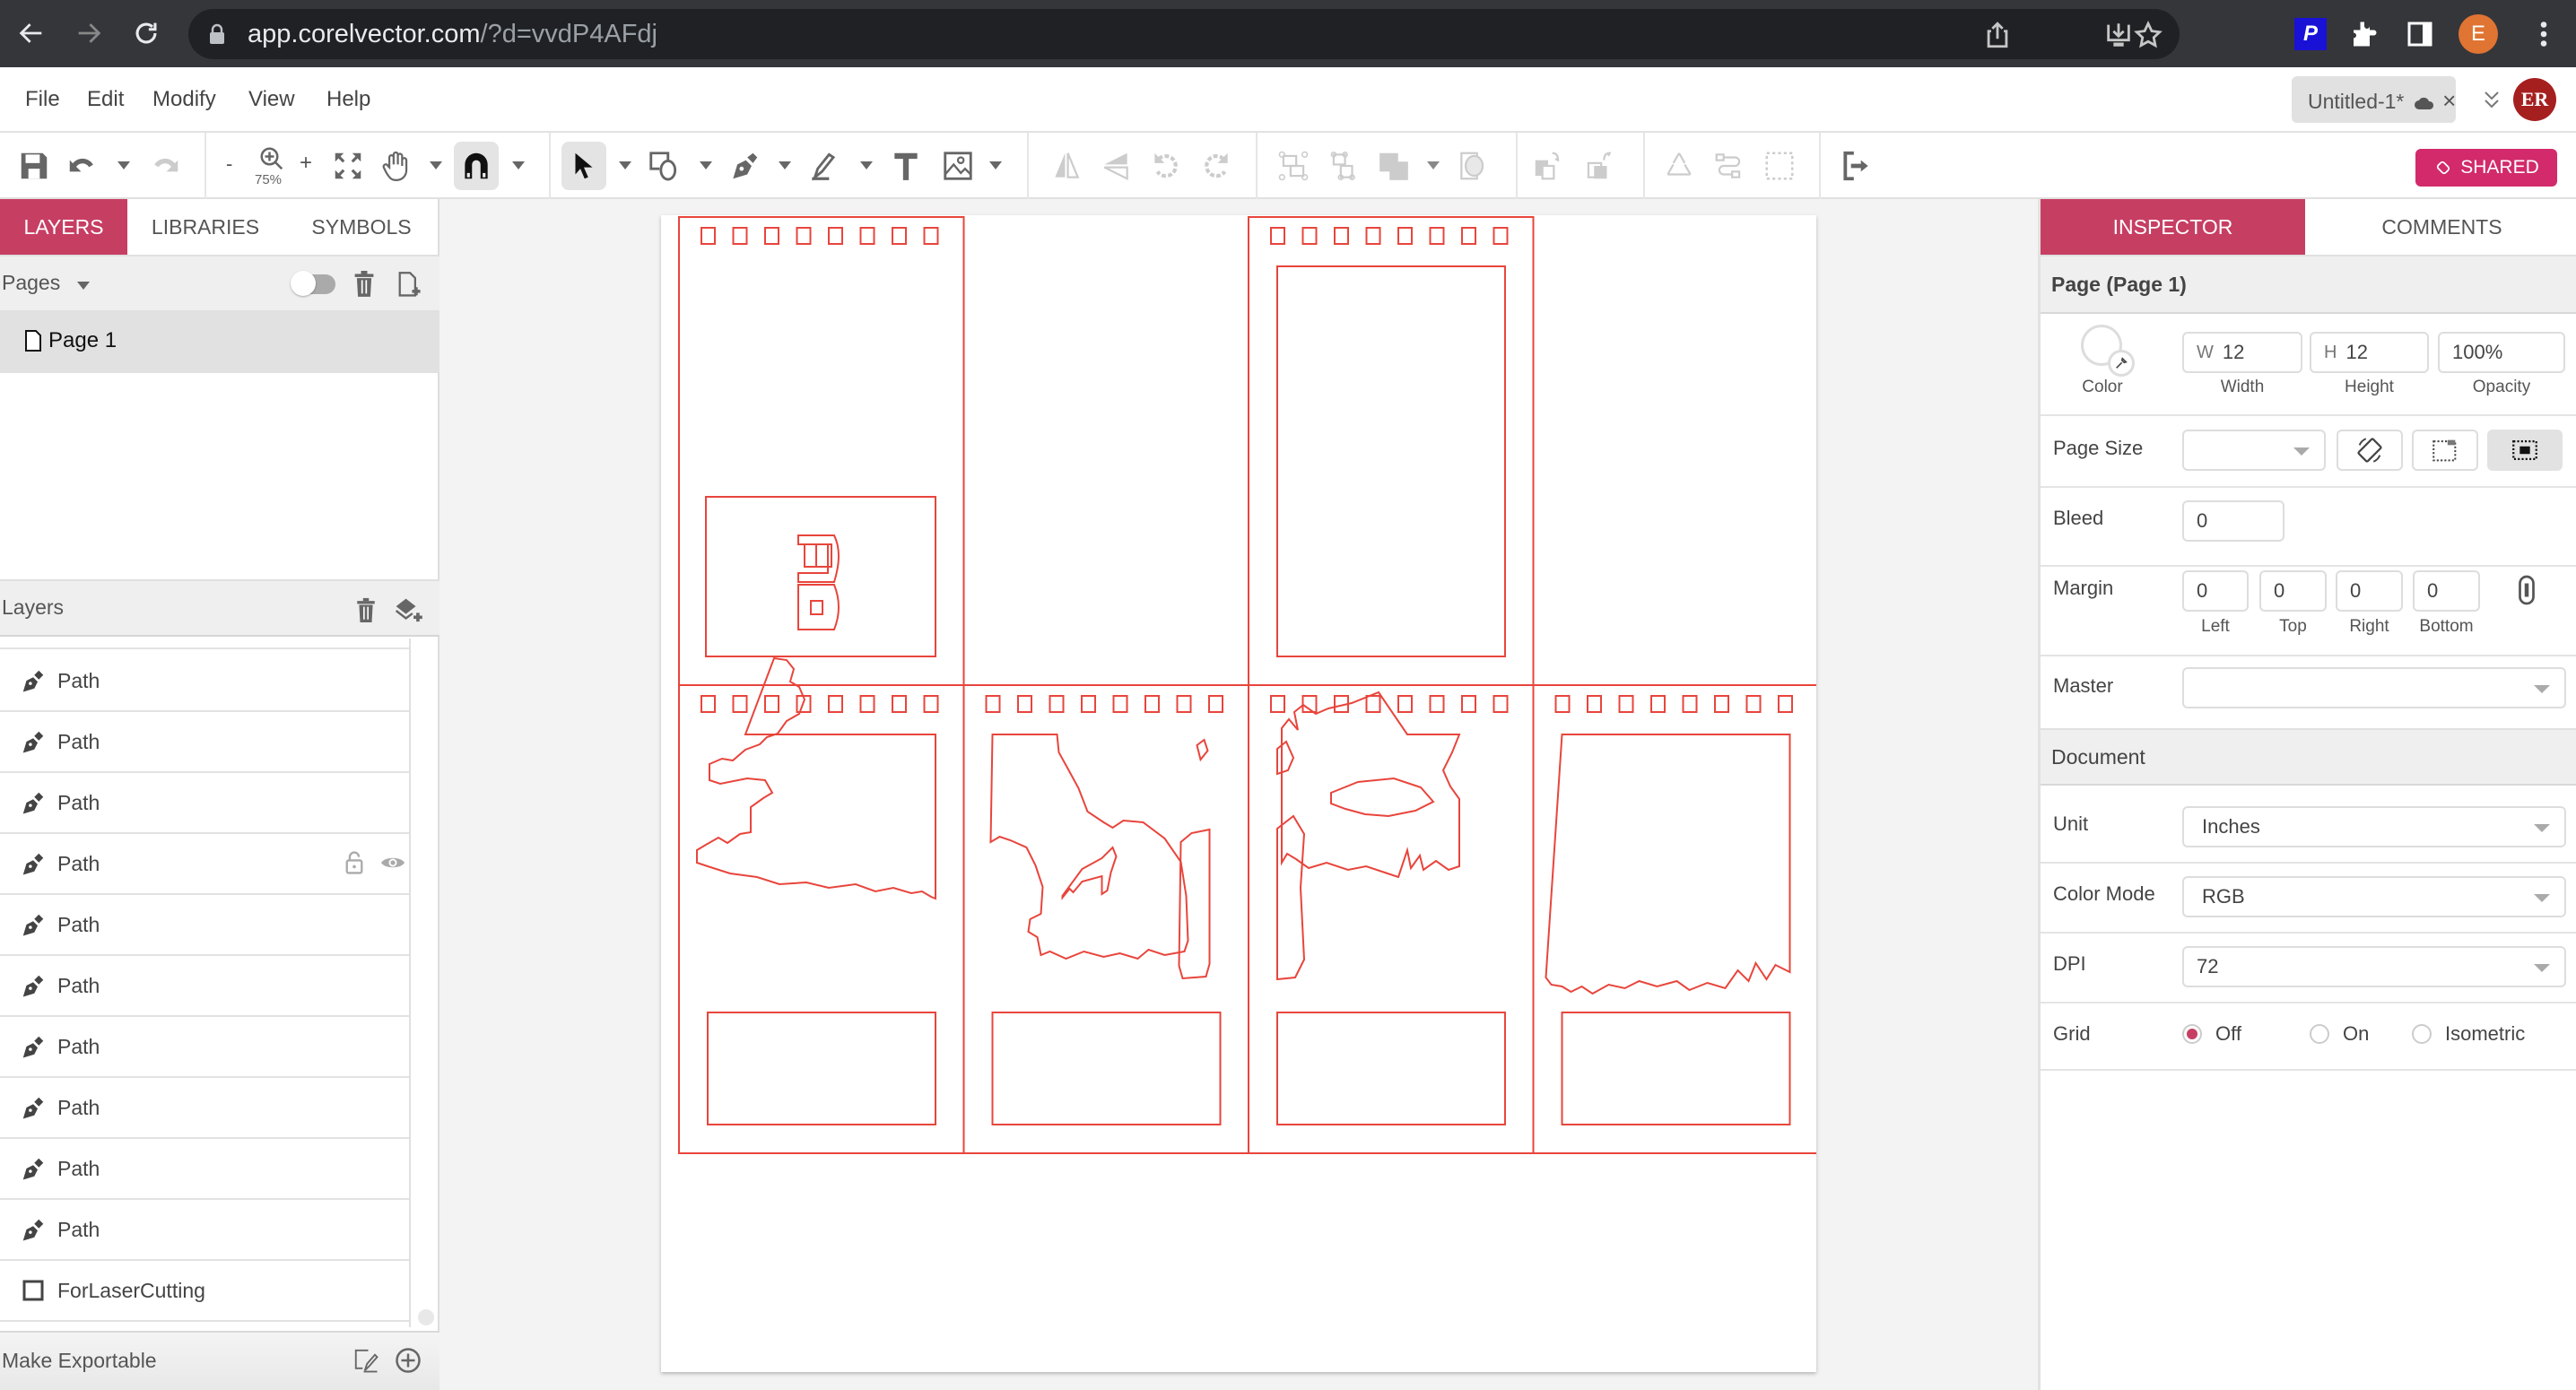  I want to click on scene-landscape-cutout, so click(816, 778).